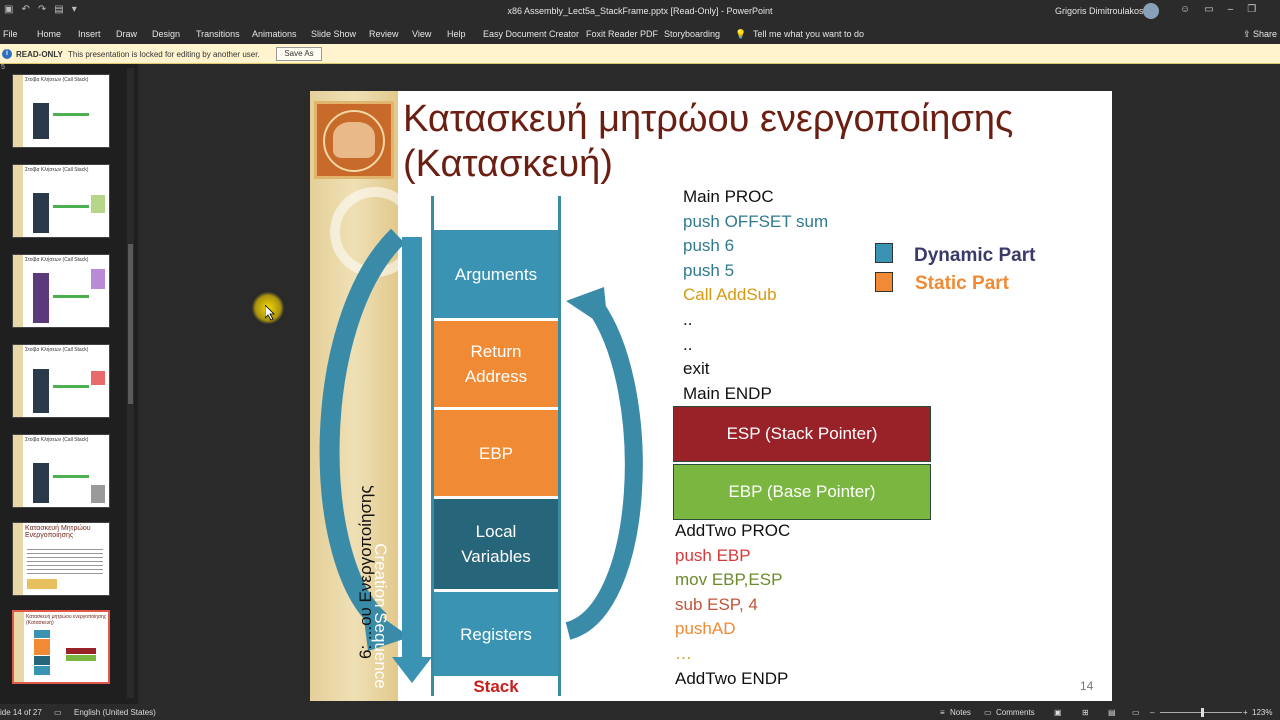 This screenshot has height=720, width=1280. I want to click on slide-counter: ide 14 of 27, so click(21, 712).